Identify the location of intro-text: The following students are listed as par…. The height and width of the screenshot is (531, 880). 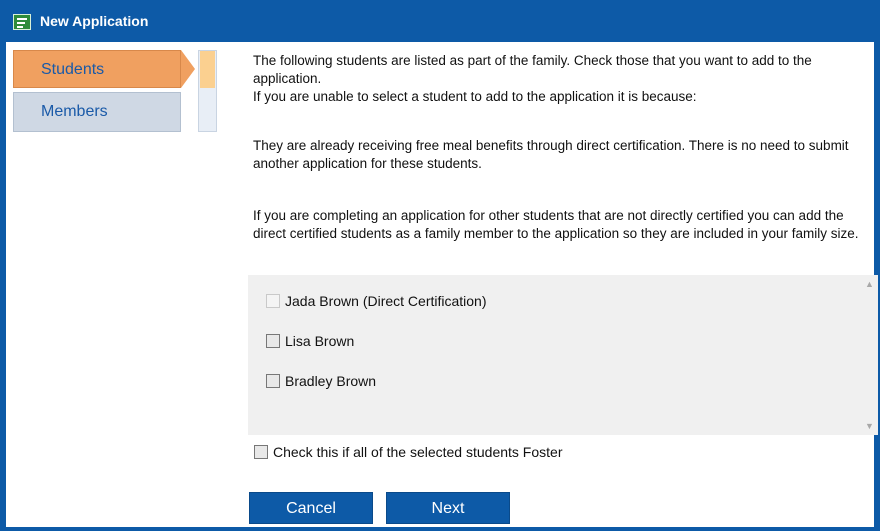
(532, 69).